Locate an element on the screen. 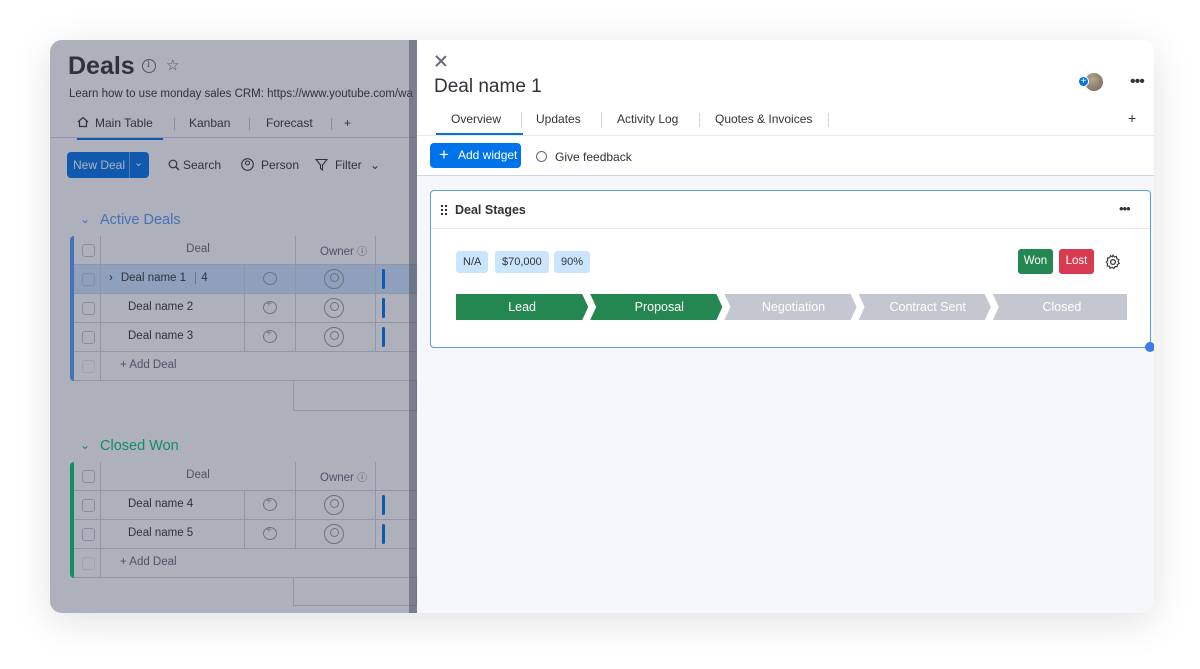 The width and height of the screenshot is (1200, 669). add-widget-label: Add widget is located at coordinates (488, 155).